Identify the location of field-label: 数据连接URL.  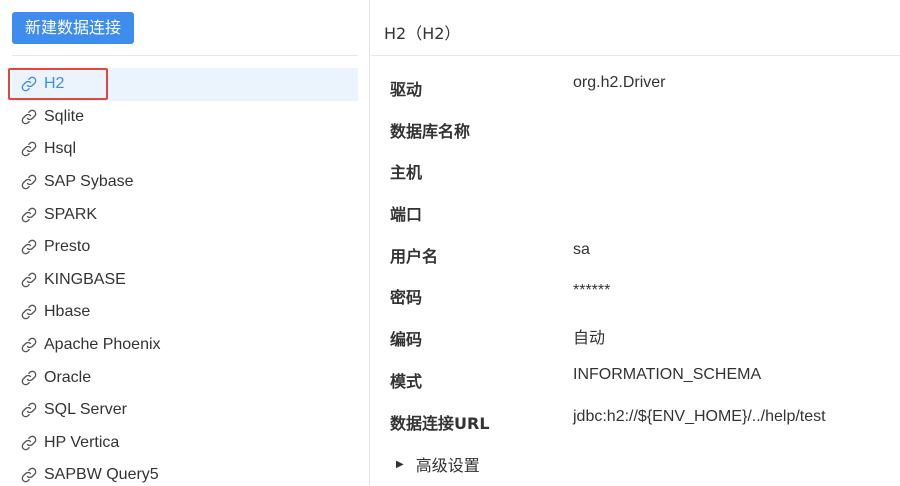
(440, 423).